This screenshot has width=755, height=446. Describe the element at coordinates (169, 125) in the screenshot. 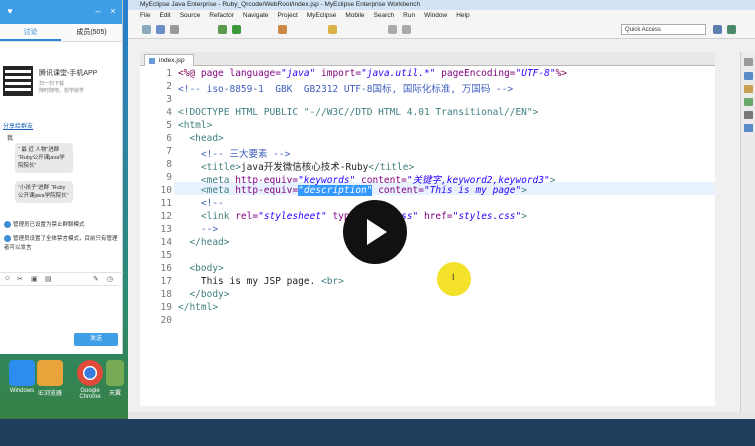

I see `line-number: 5` at that location.